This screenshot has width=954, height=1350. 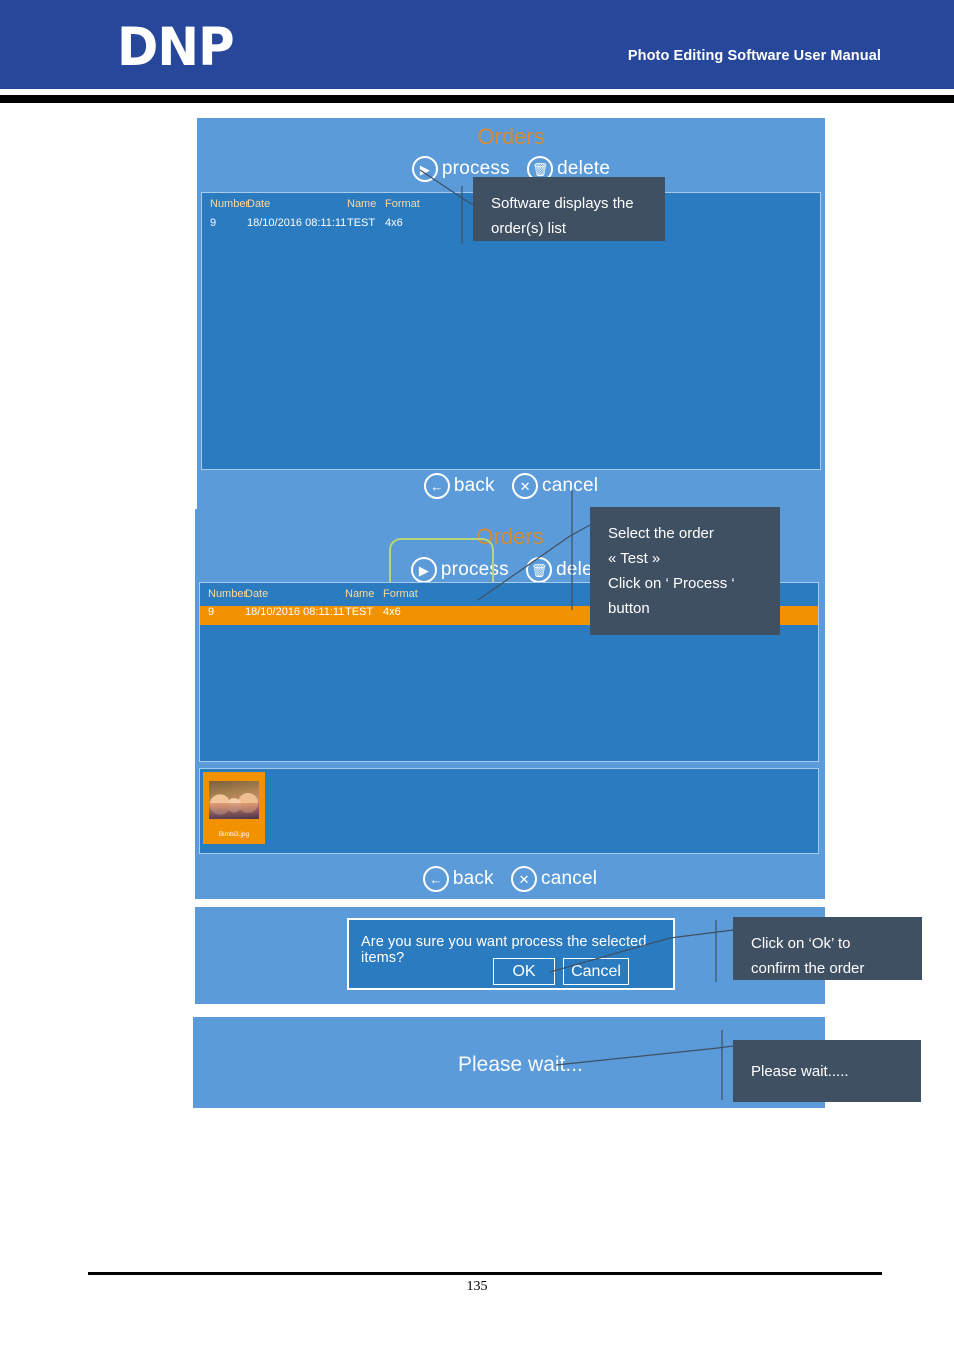 What do you see at coordinates (511, 486) in the screenshot?
I see `nav-bar: ← back ✕ cancel` at bounding box center [511, 486].